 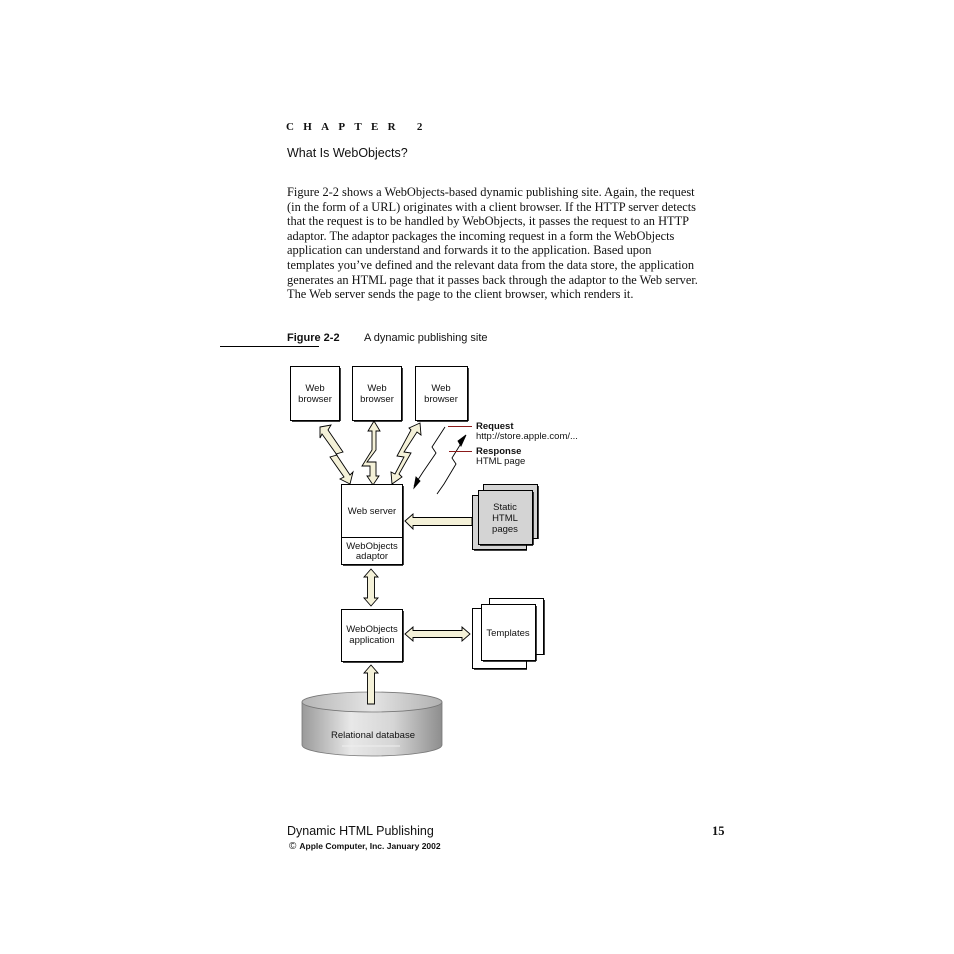 I want to click on templates-label: Templates, so click(x=508, y=633).